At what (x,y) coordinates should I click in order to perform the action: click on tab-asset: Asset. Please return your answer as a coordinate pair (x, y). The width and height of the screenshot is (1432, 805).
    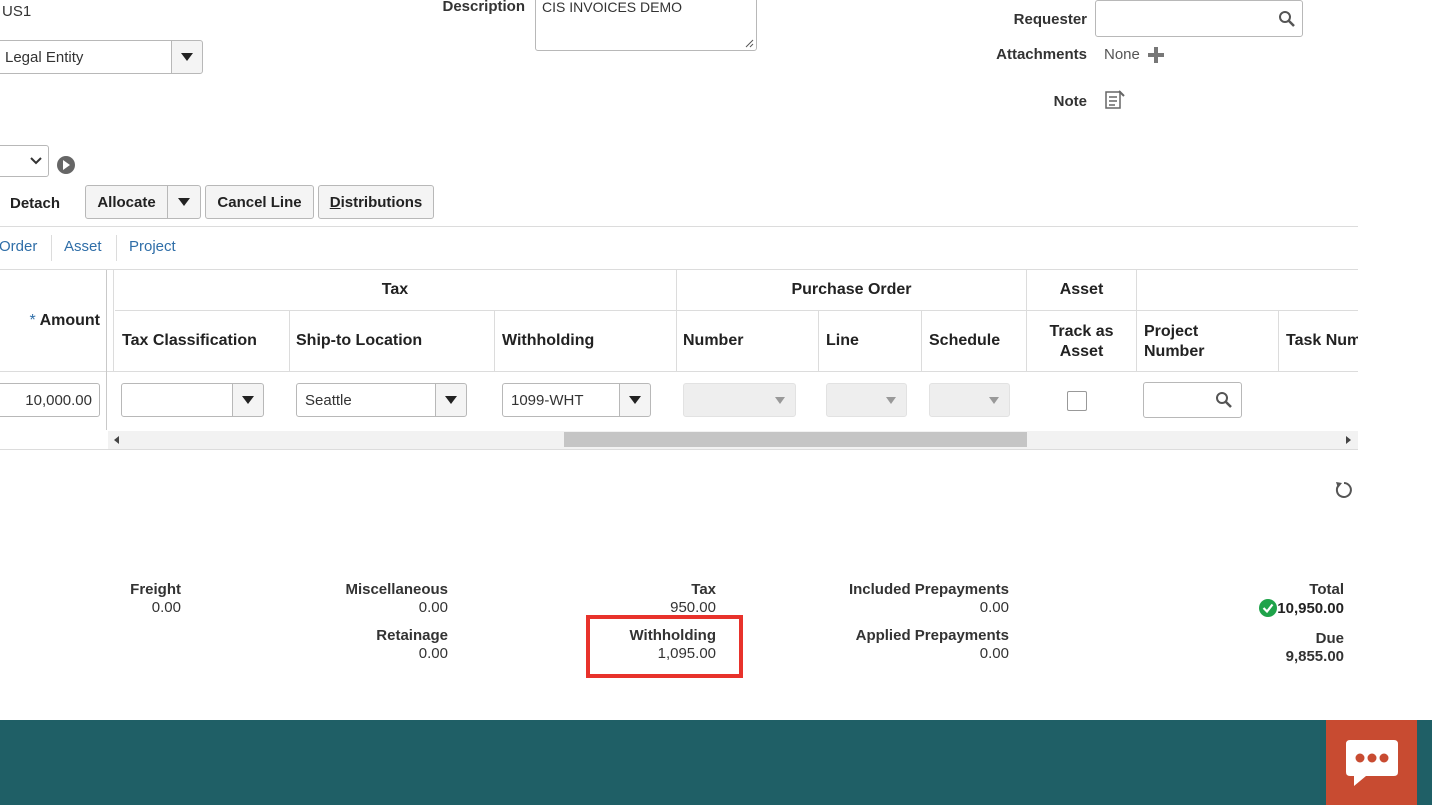
    Looking at the image, I should click on (83, 246).